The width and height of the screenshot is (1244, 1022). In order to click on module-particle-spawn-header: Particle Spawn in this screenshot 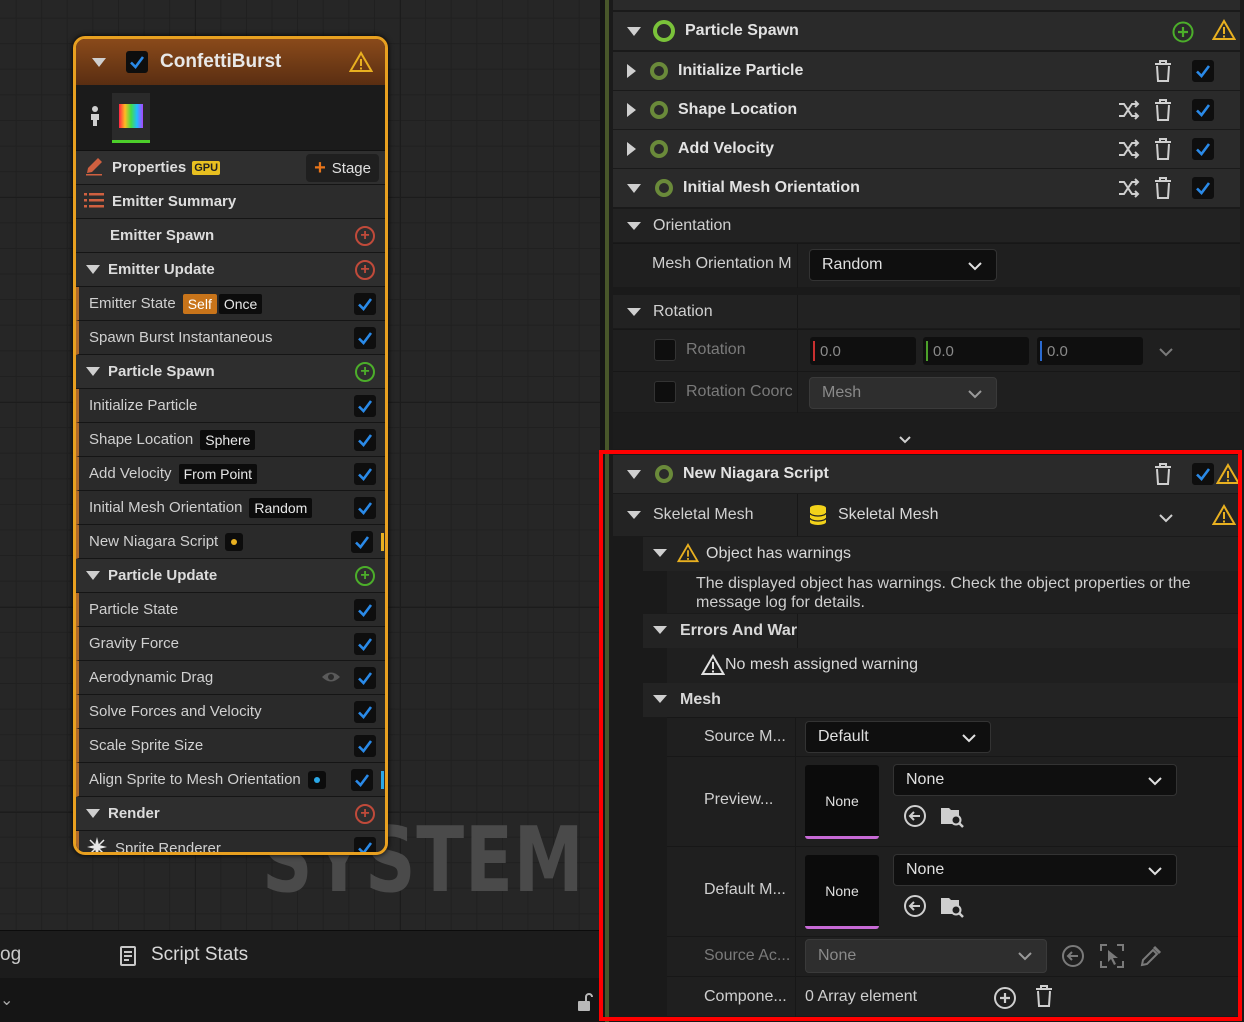, I will do `click(926, 31)`.